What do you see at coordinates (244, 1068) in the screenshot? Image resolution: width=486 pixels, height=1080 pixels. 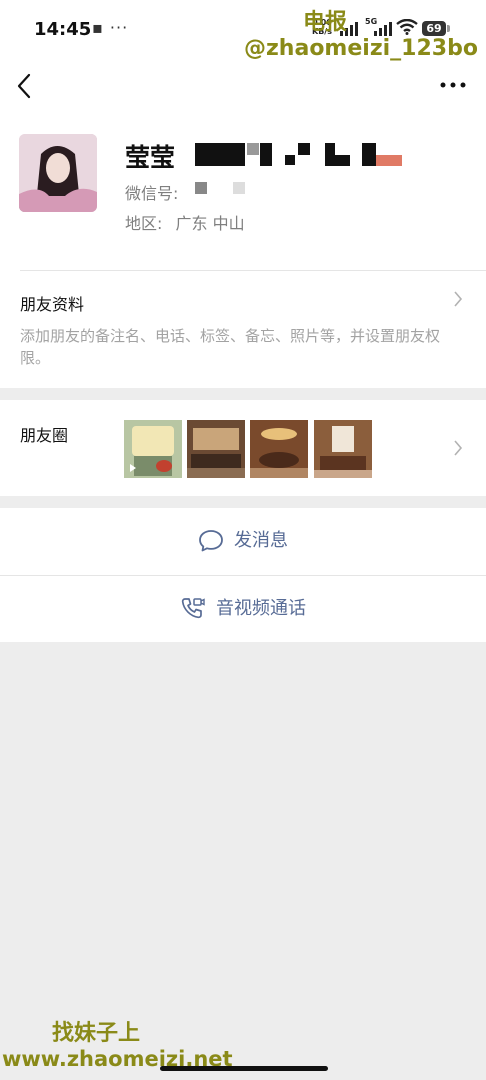 I see `home-indicator` at bounding box center [244, 1068].